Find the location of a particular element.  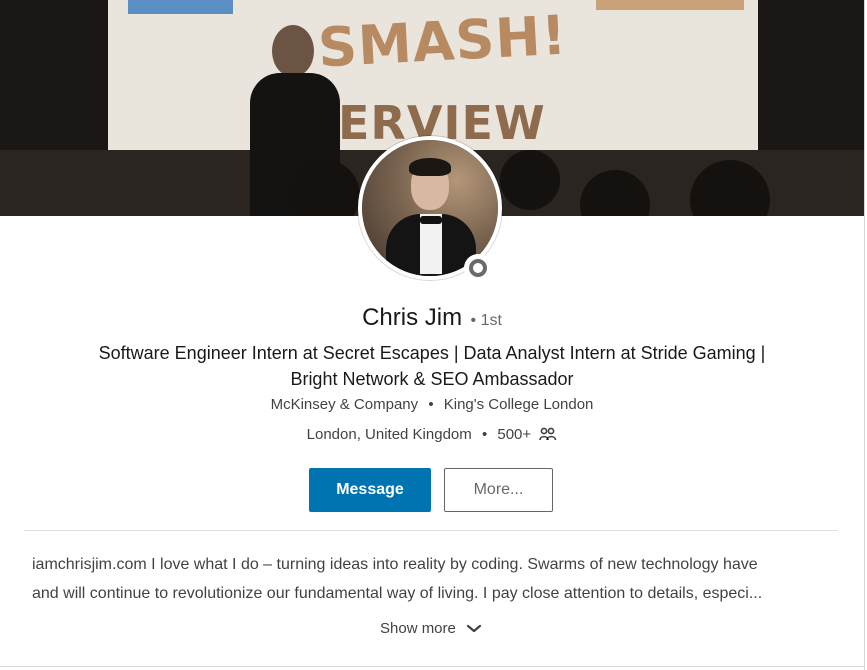

profile-name-row: Chris Jim • 1st is located at coordinates (432, 318).